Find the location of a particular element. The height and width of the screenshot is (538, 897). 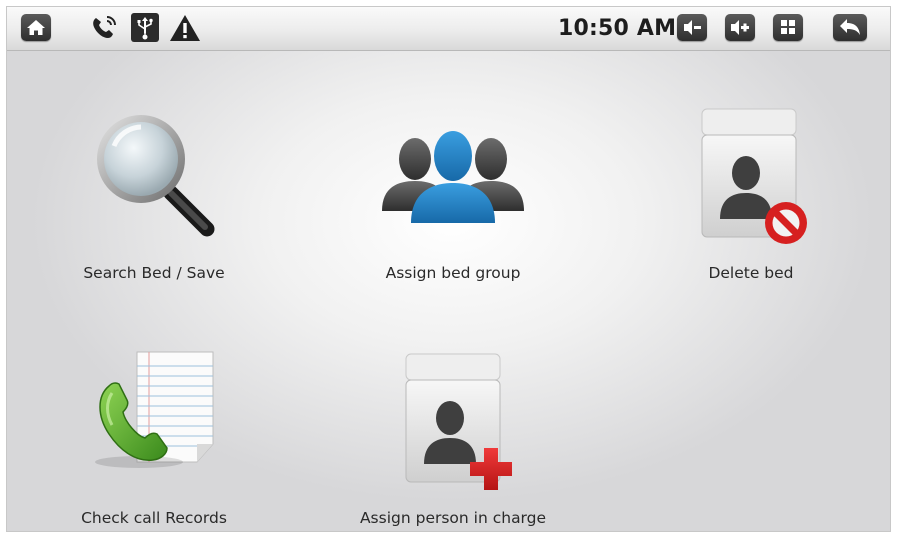

volume-down-button is located at coordinates (692, 27).